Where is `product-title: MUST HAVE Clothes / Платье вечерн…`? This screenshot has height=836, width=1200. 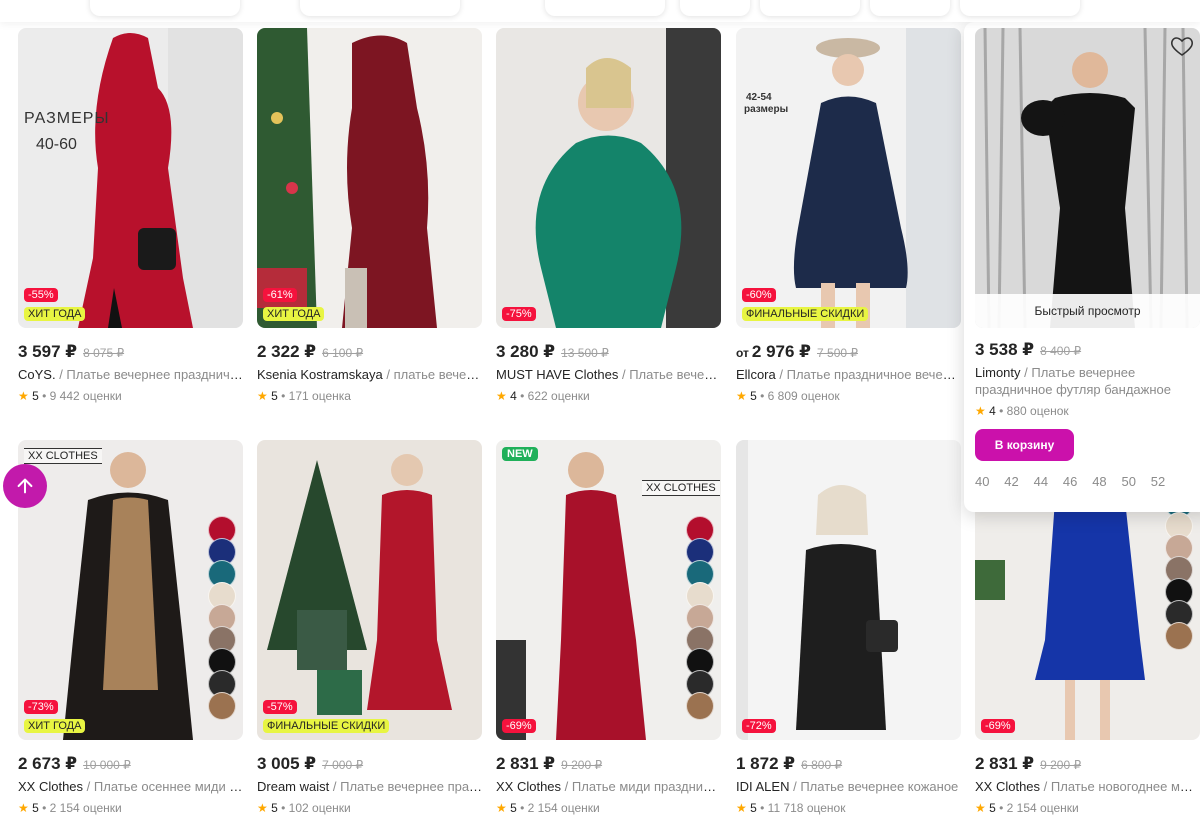 product-title: MUST HAVE Clothes / Платье вечерн… is located at coordinates (608, 374).